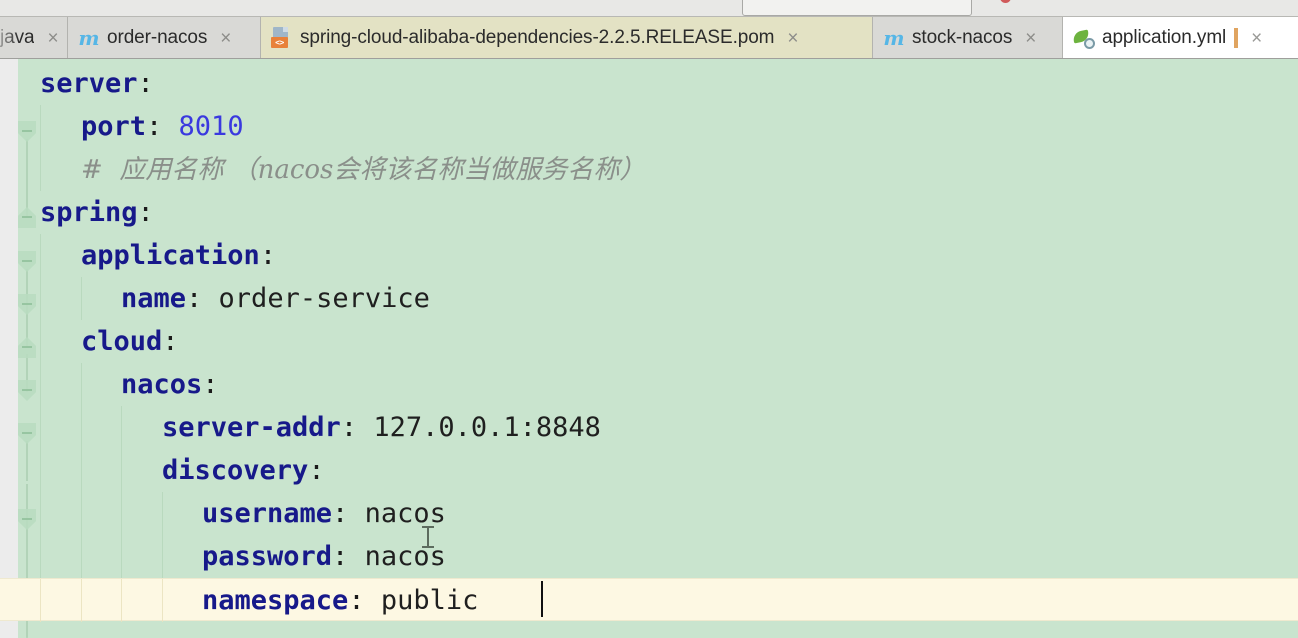 The width and height of the screenshot is (1298, 638). I want to click on code-line: name: order-service, so click(649, 298).